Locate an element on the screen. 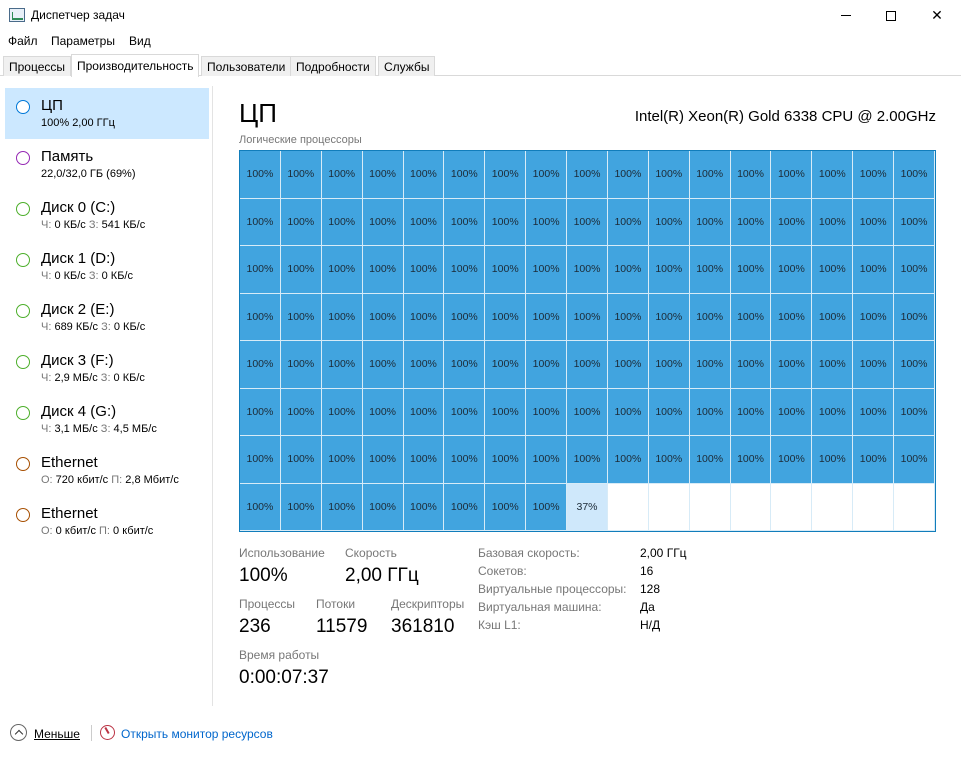  detail-key: О: is located at coordinates (47, 480).